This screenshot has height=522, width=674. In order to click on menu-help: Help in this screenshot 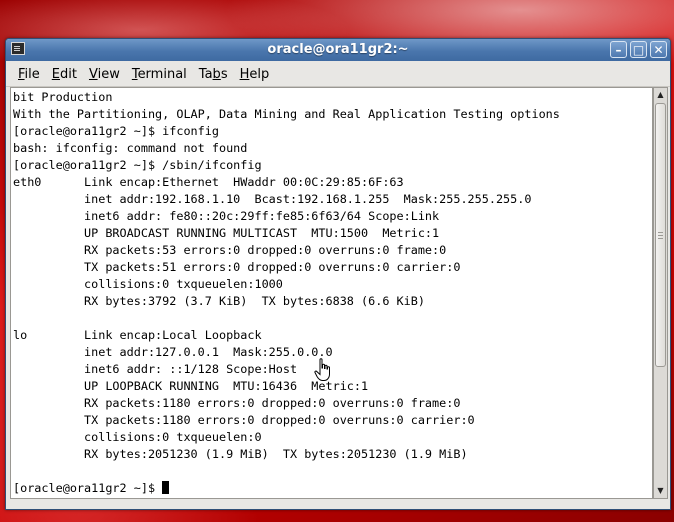, I will do `click(255, 74)`.